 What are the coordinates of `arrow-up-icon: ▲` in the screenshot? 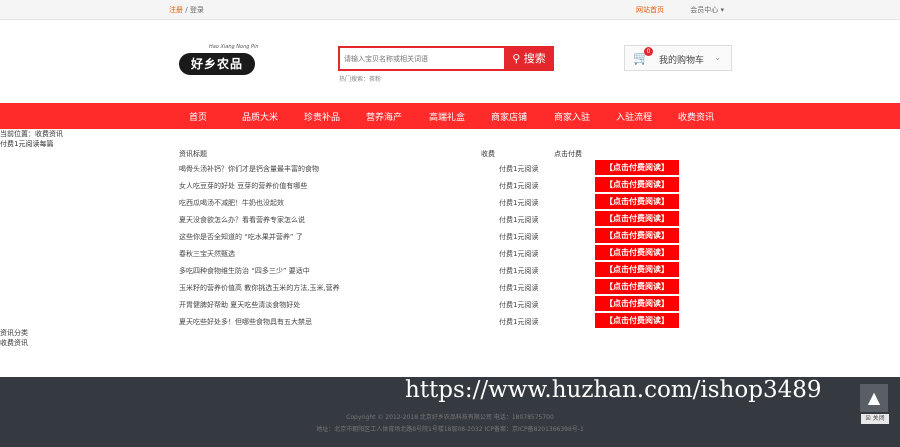 It's located at (874, 397).